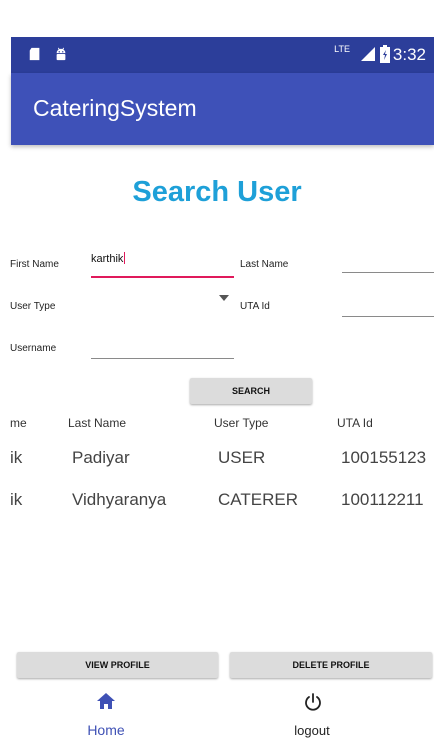  What do you see at coordinates (217, 192) in the screenshot?
I see `page-title: Search User` at bounding box center [217, 192].